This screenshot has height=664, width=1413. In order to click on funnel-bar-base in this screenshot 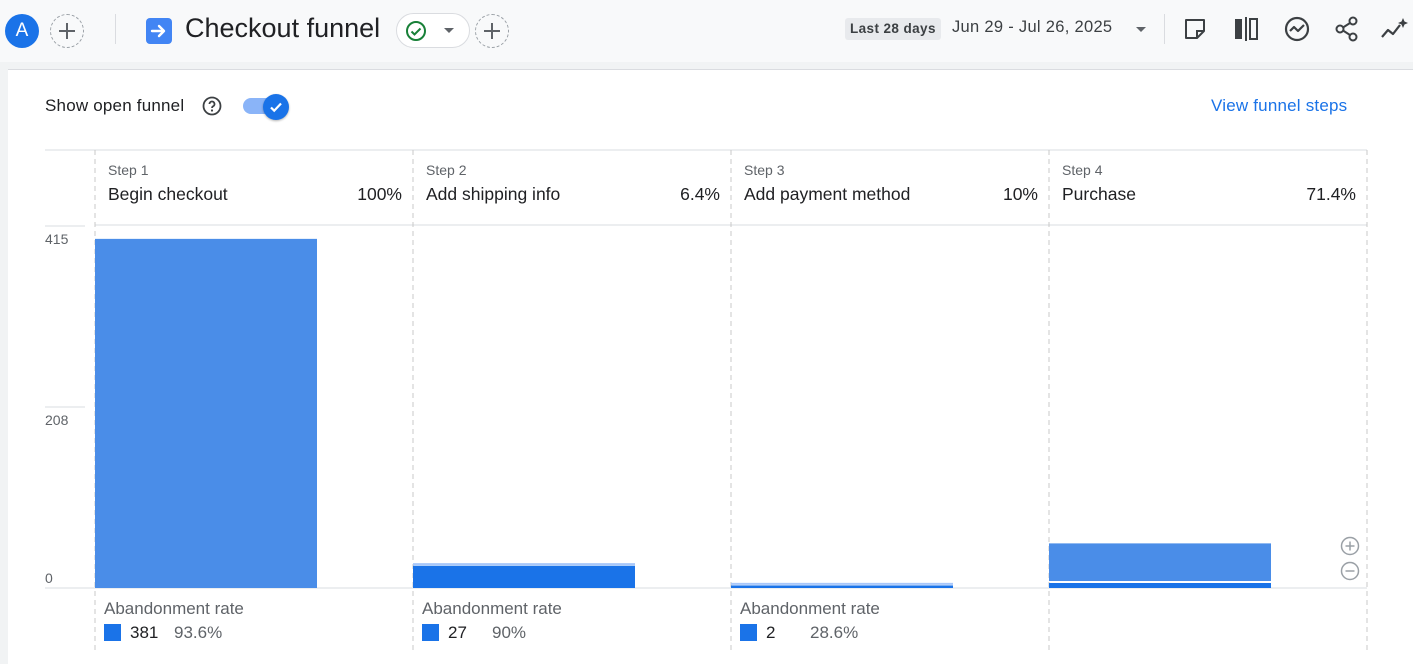, I will do `click(1160, 585)`.